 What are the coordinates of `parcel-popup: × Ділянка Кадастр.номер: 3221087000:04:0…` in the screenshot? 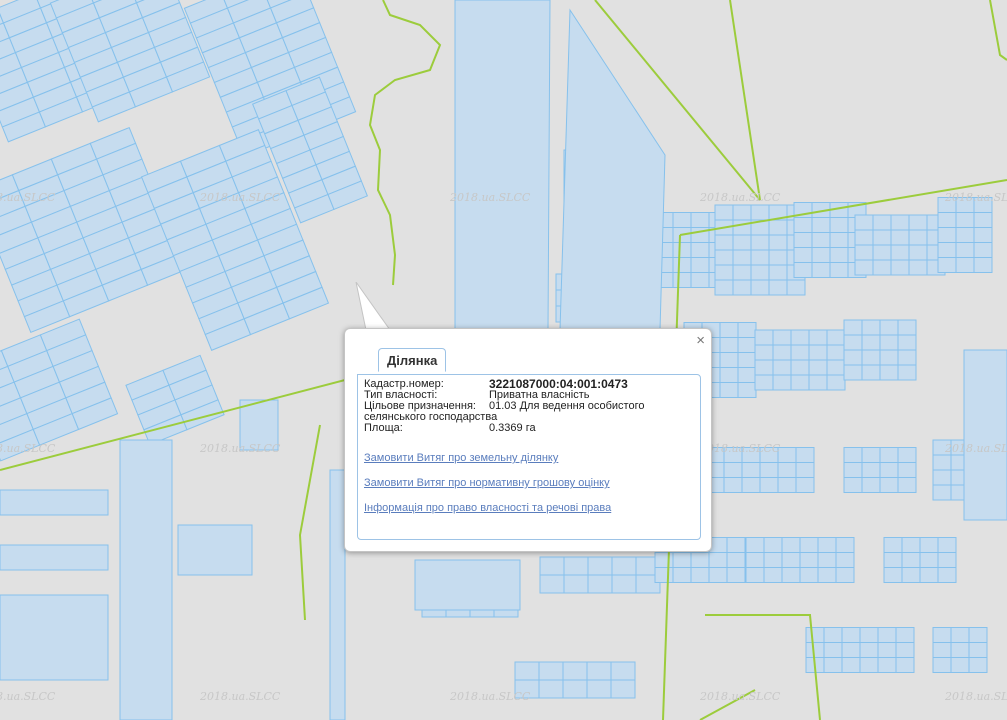 It's located at (528, 440).